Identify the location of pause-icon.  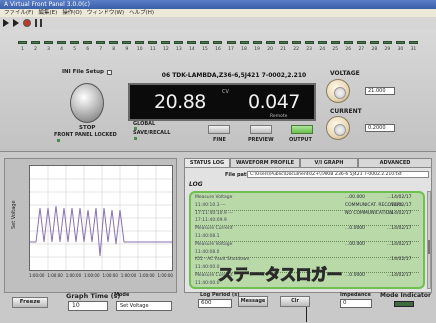
(38, 23).